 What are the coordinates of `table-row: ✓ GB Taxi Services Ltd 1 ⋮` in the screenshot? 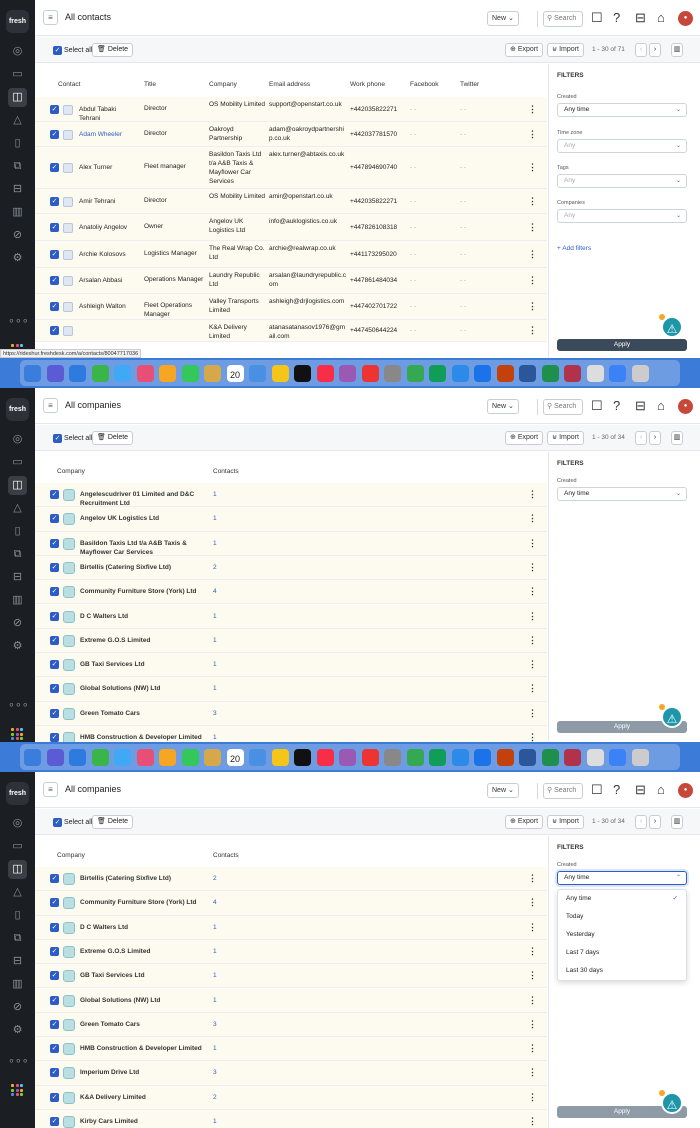 It's located at (291, 976).